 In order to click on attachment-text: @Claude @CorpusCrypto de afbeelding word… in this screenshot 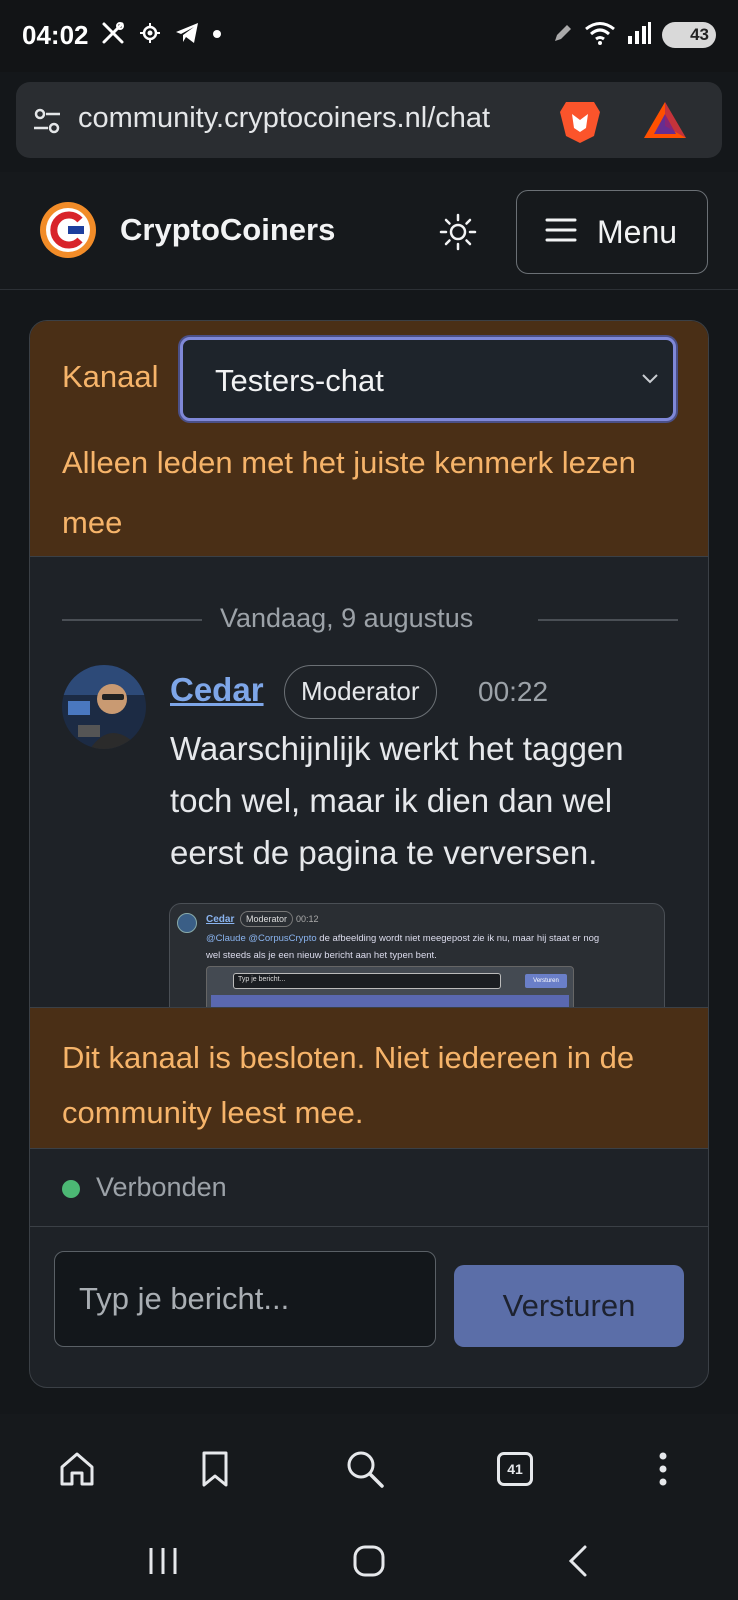, I will do `click(406, 947)`.